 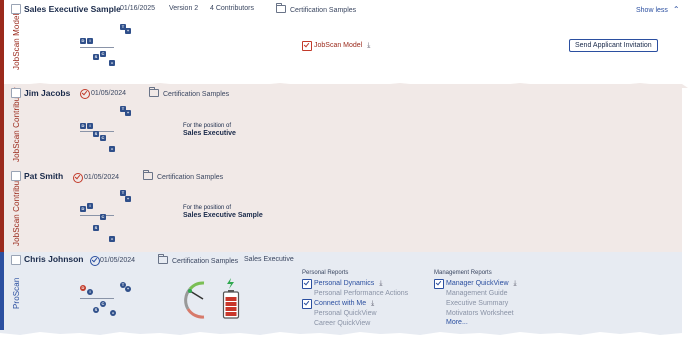 What do you see at coordinates (16, 293) in the screenshot?
I see `section-type-label: ProScan` at bounding box center [16, 293].